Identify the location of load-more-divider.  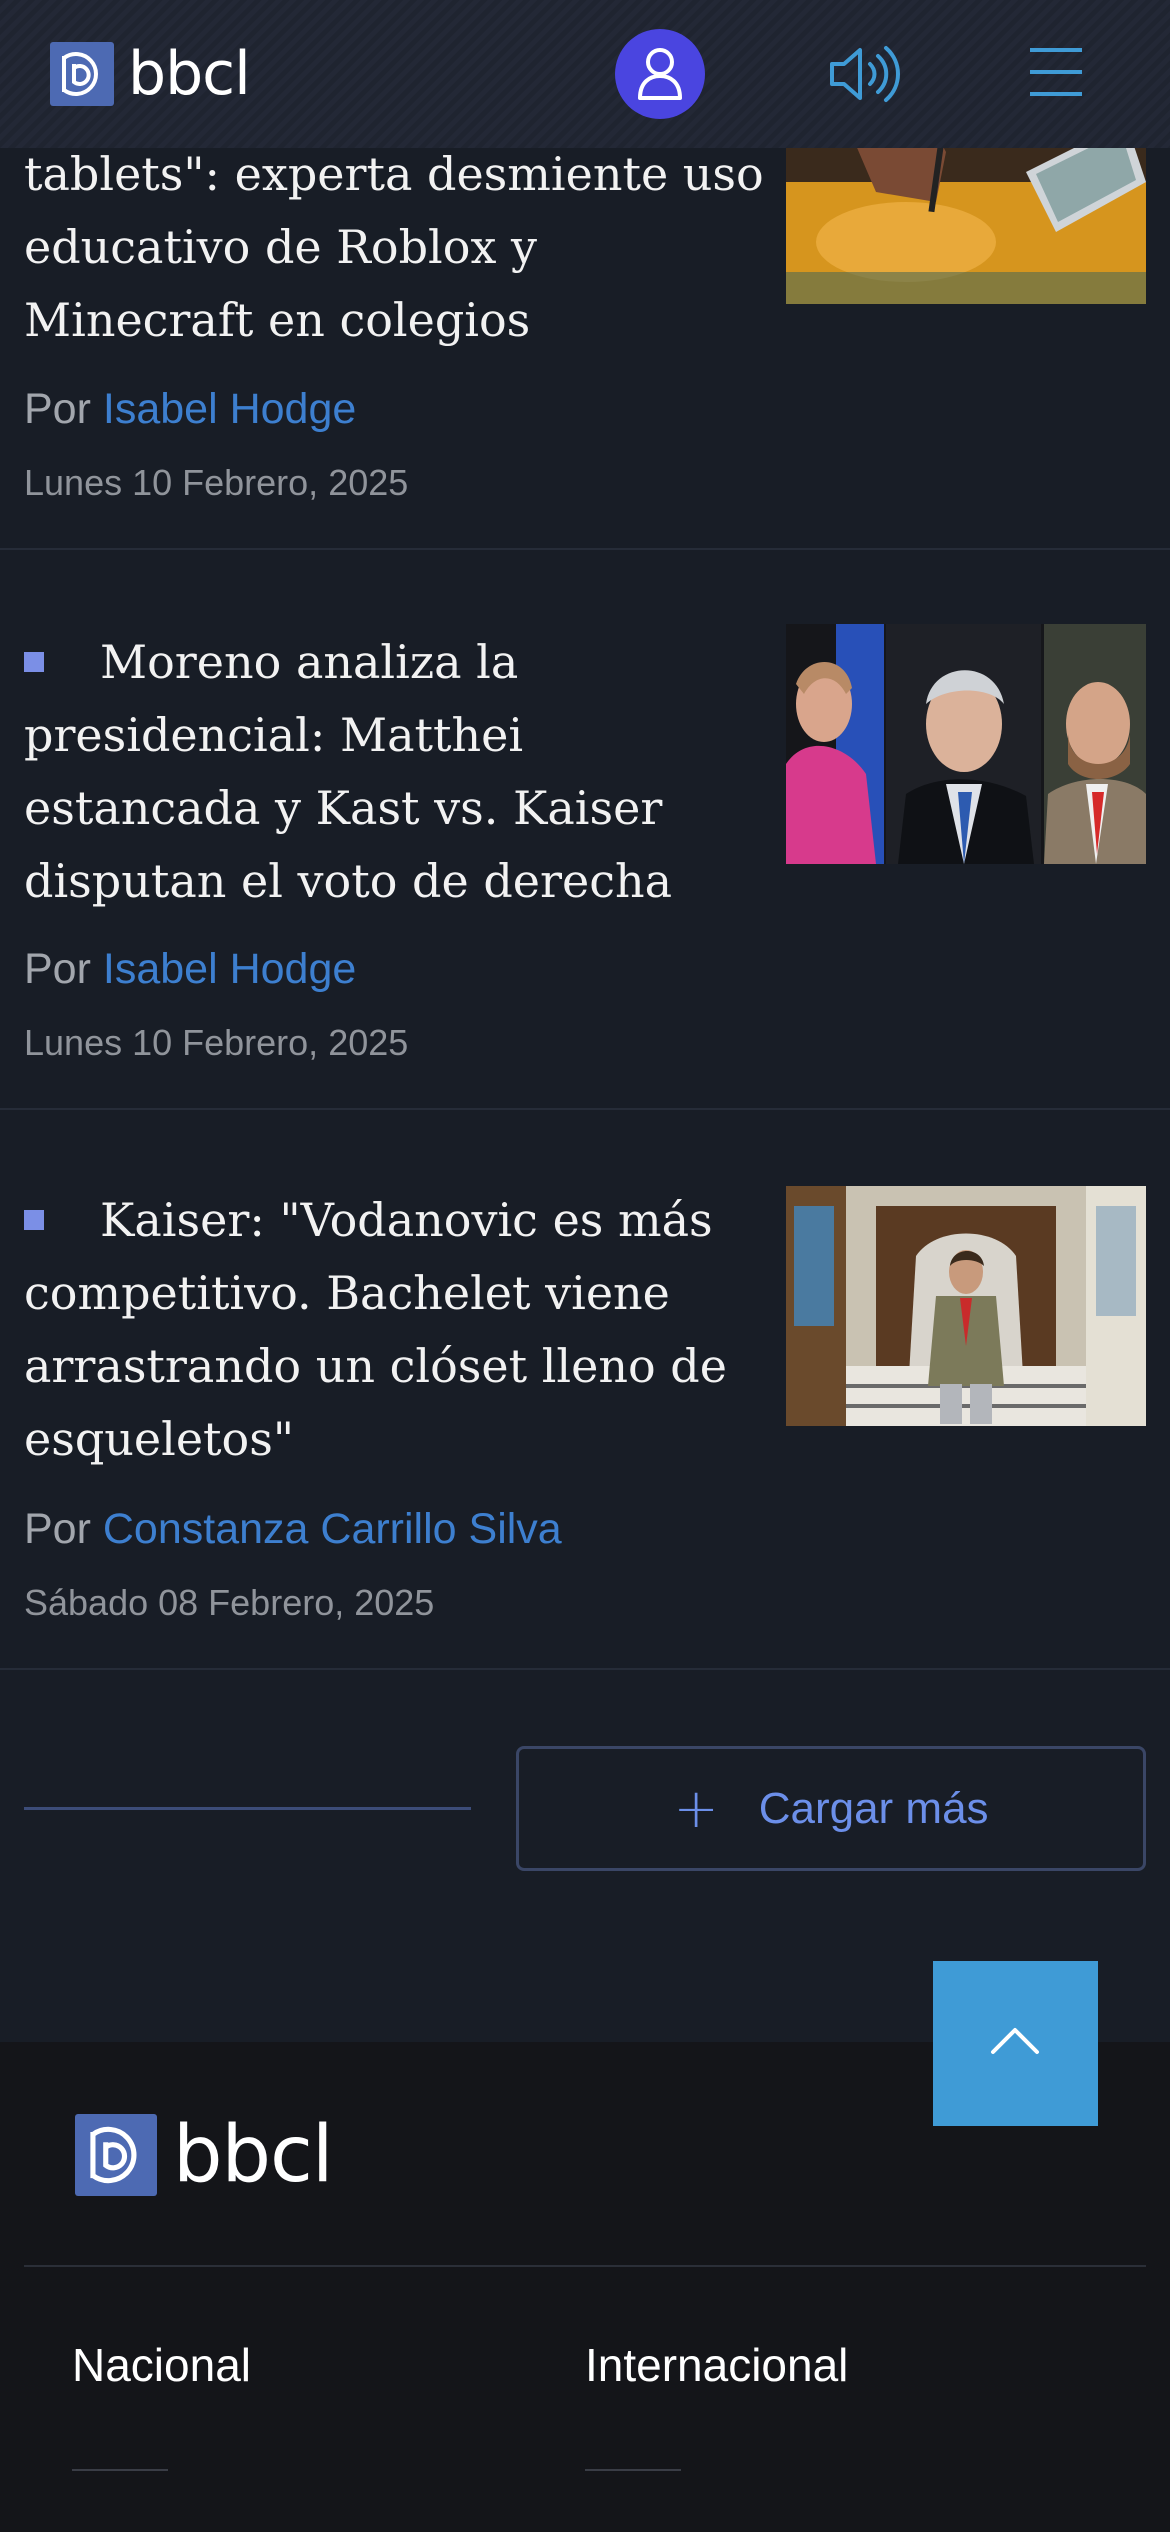
(247, 1808).